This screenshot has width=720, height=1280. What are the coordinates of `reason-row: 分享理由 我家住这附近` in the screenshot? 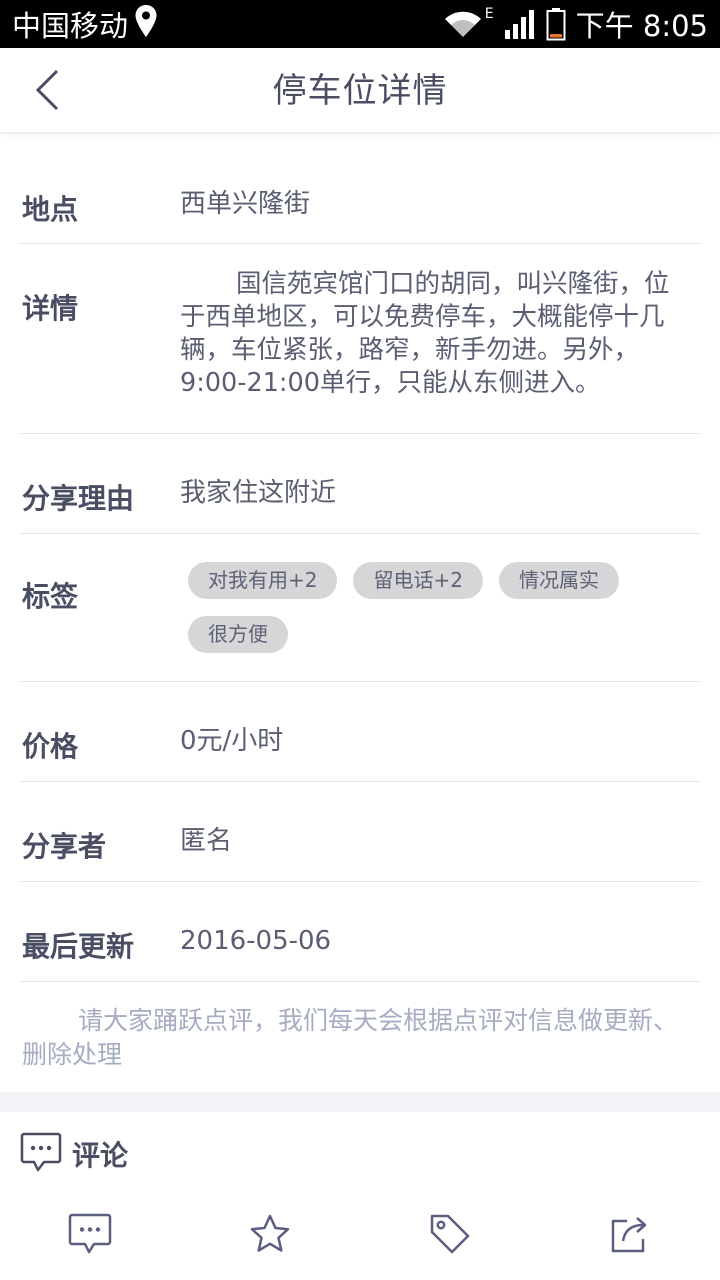 It's located at (360, 484).